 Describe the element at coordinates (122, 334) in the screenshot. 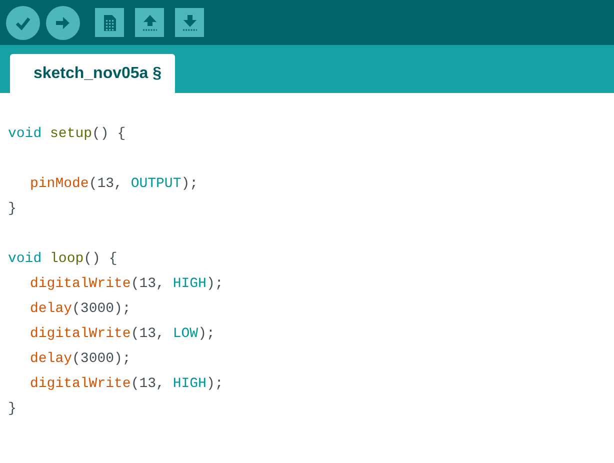

I see `code-line: digitalWrite(13, LOW);` at that location.